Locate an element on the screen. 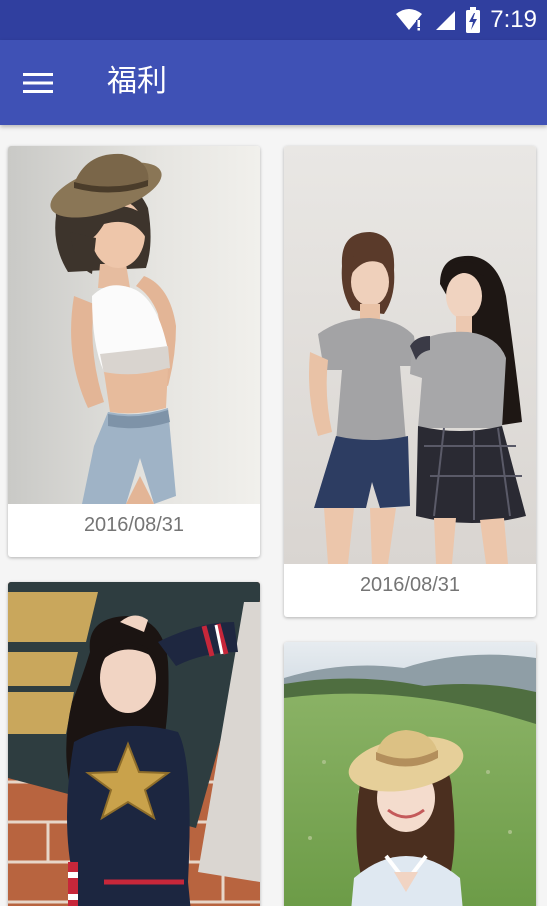 The width and height of the screenshot is (547, 906). photo-card is located at coordinates (410, 774).